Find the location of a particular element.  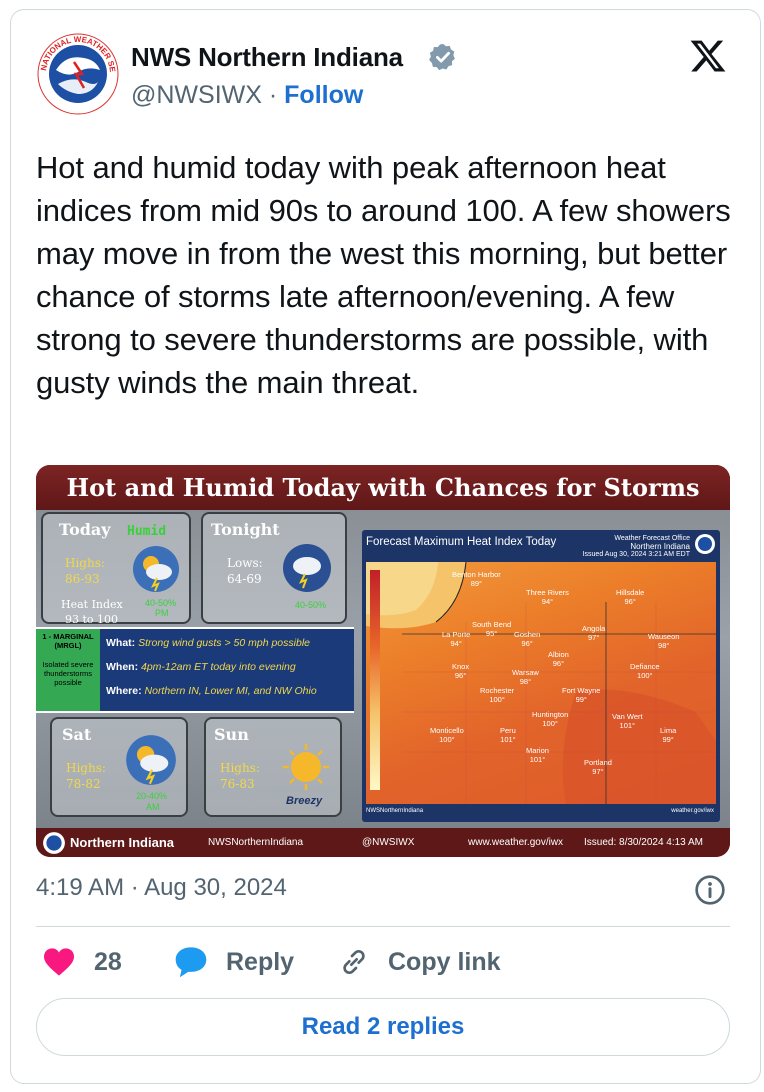

sat-pop-time: AM is located at coordinates (153, 807).